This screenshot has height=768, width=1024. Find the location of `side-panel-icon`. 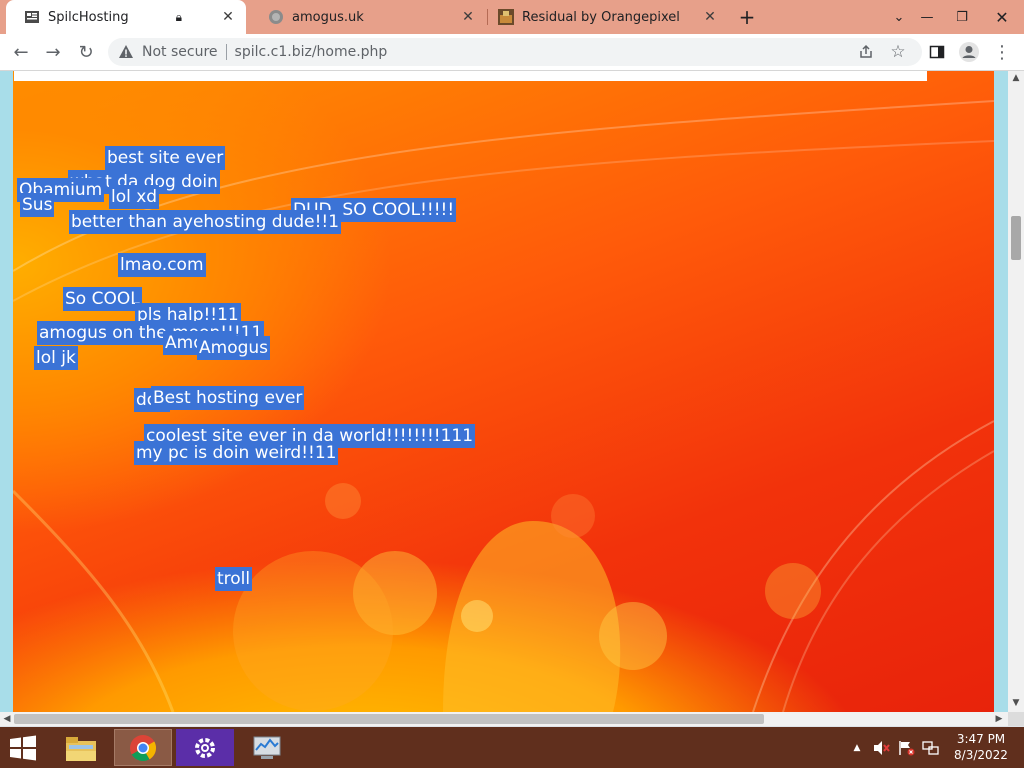

side-panel-icon is located at coordinates (937, 52).